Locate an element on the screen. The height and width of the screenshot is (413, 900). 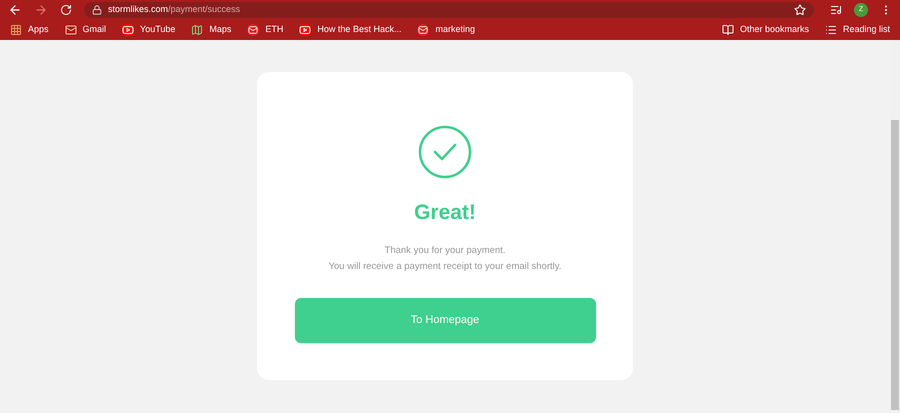
bookmark-item: ETH is located at coordinates (265, 30).